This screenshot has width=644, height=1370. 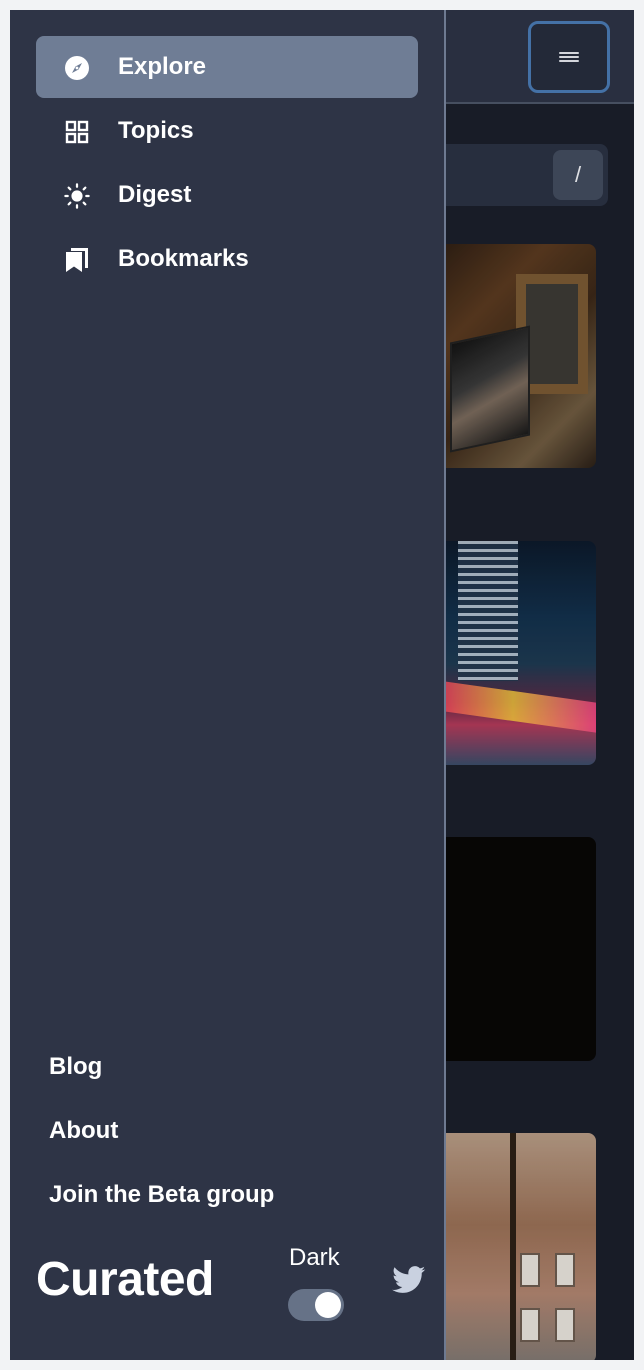 I want to click on theme-toggle-label: Dark, so click(x=314, y=1257).